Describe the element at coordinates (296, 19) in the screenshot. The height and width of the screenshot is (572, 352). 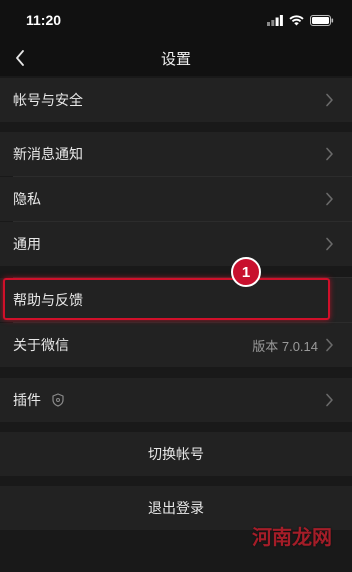
I see `wifi-icon` at that location.